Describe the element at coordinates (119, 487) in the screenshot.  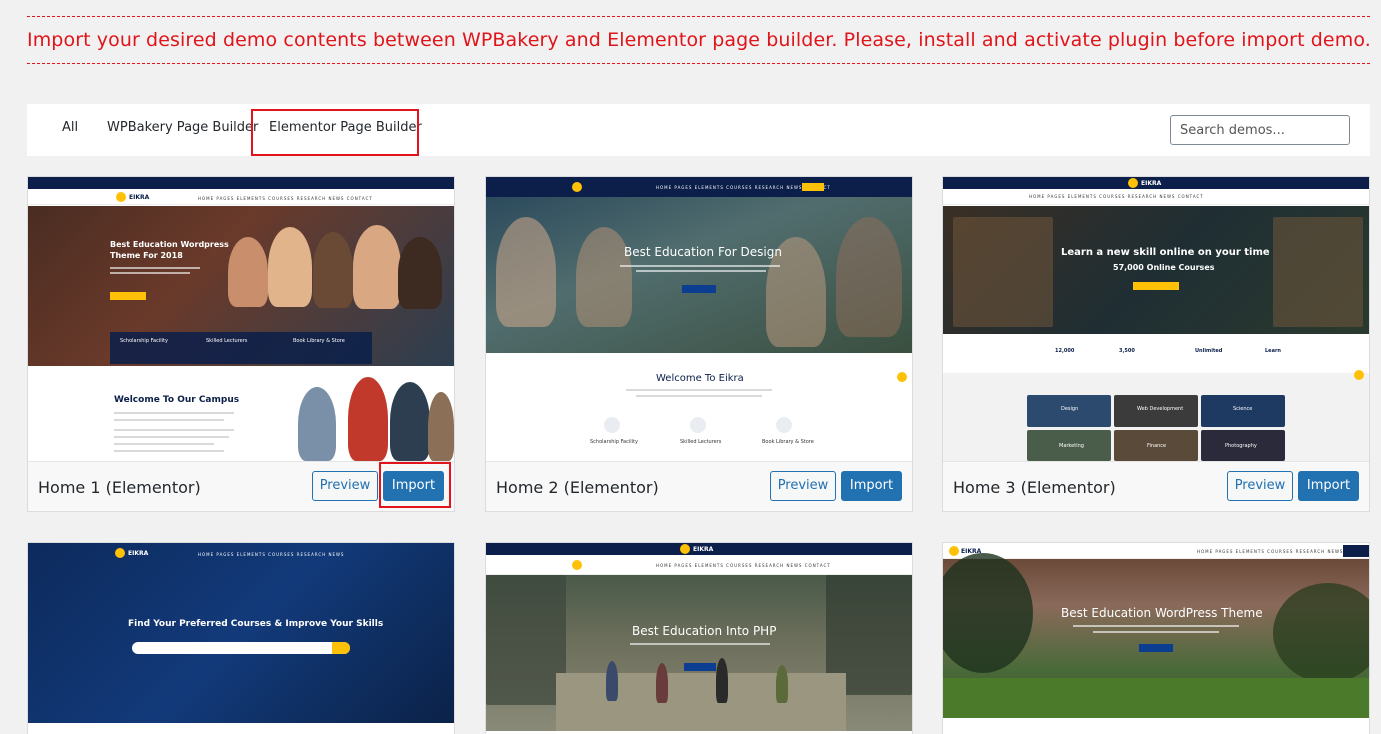
I see `demo-name: Home 1 (Elementor)` at that location.